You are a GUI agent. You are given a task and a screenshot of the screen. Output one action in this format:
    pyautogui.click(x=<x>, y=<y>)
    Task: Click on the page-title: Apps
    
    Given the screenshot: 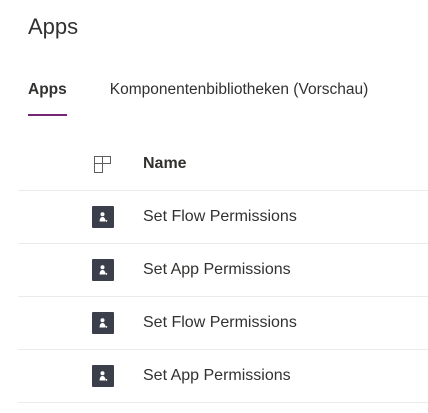 What is the action you would take?
    pyautogui.click(x=53, y=26)
    